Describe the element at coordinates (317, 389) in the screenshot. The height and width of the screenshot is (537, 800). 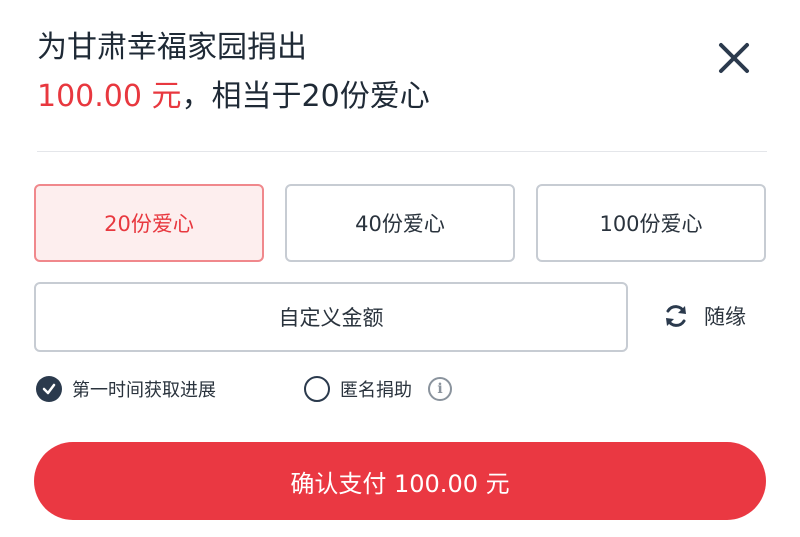
I see `checkbox-unchecked` at that location.